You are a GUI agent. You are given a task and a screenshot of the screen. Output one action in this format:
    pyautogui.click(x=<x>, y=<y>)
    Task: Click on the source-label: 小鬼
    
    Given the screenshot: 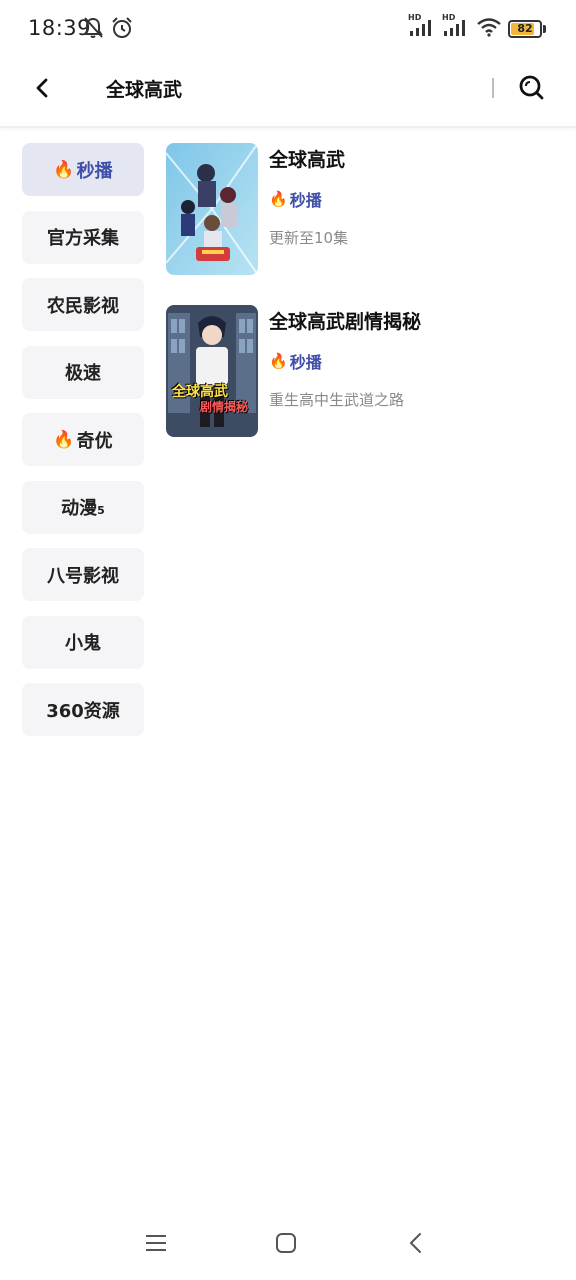 What is the action you would take?
    pyautogui.click(x=83, y=643)
    